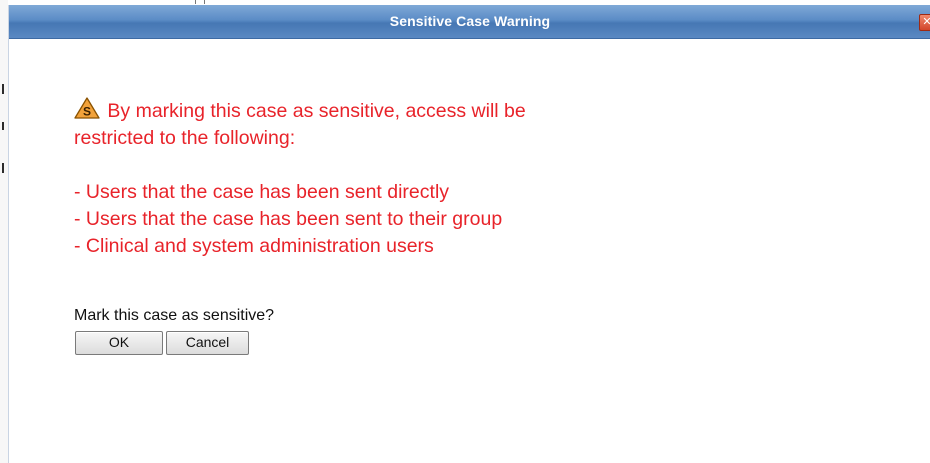  I want to click on checkbox-fragment-icon, so click(200, 2).